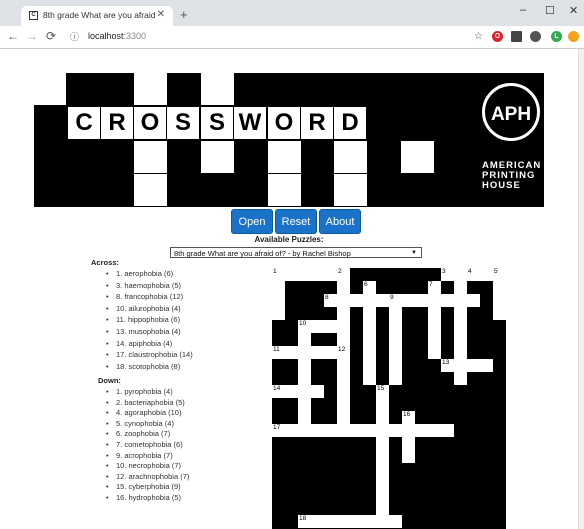  Describe the element at coordinates (447, 365) in the screenshot. I see `grid-cell: 13` at that location.